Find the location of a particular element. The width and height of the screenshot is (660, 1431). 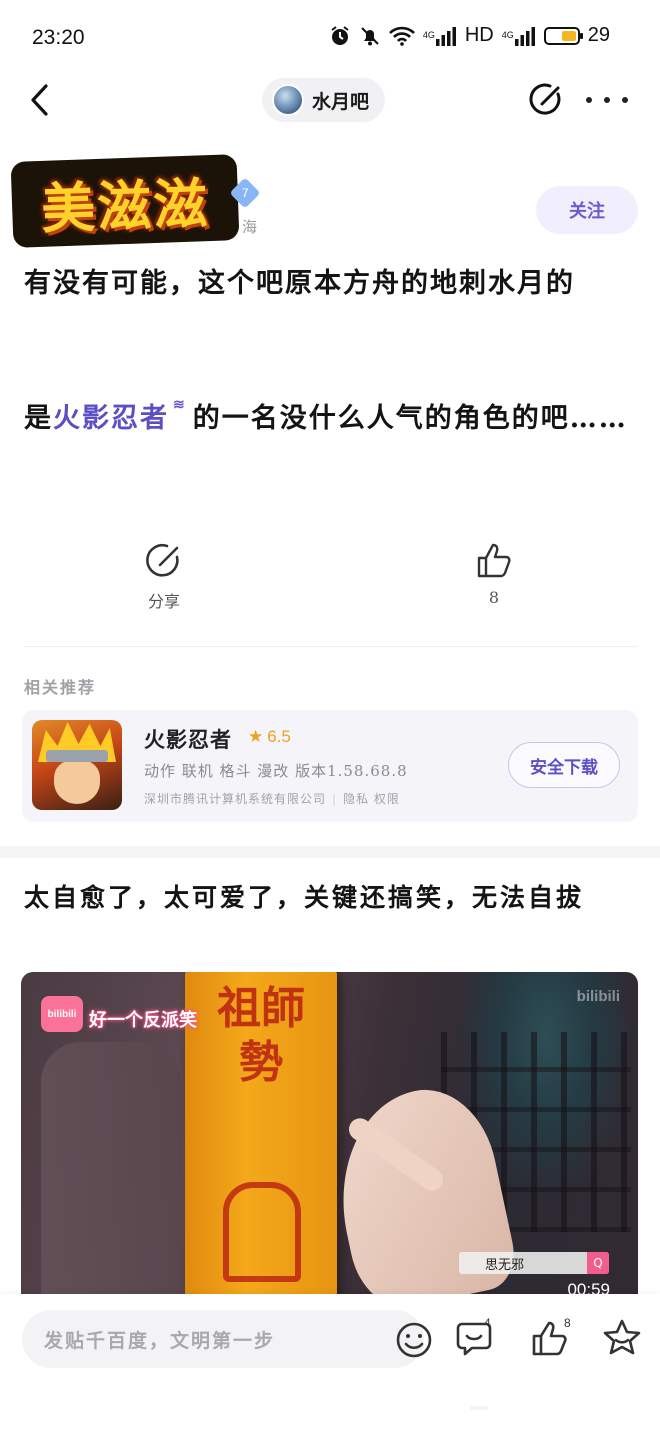

star-icon is located at coordinates (622, 1337).